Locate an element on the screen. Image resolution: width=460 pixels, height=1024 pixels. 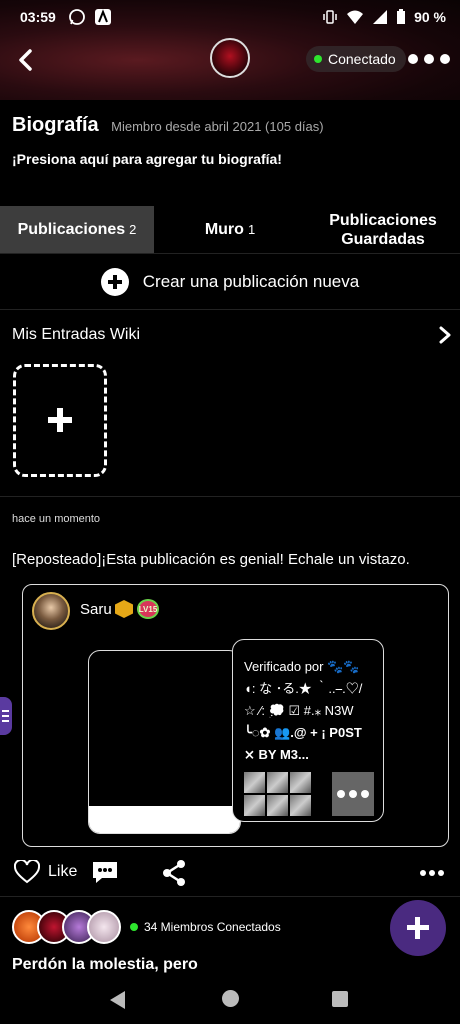
create-post-label: Crear una publicación nueva is located at coordinates (251, 281).